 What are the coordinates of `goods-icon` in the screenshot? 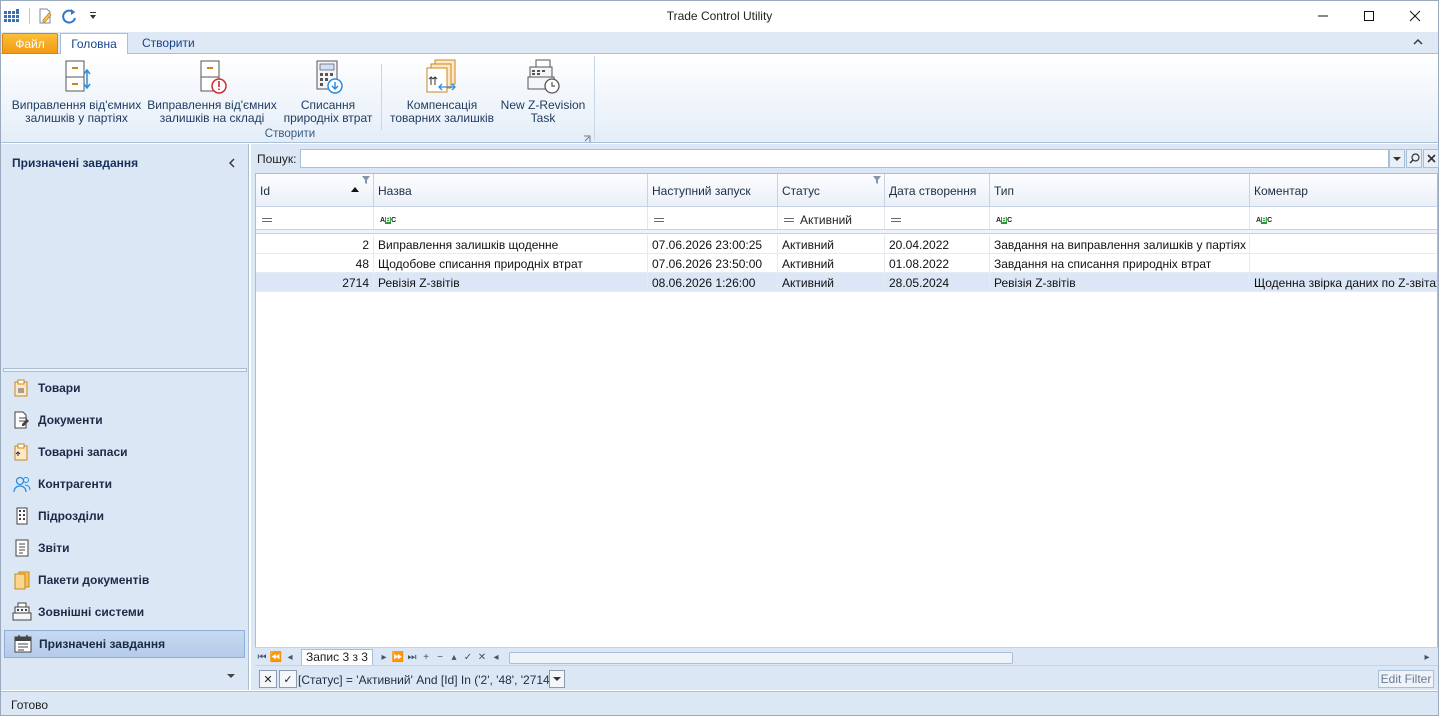 It's located at (21, 388).